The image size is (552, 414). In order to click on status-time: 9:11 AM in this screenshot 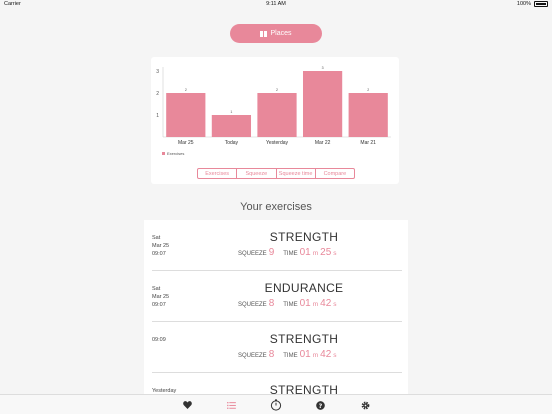, I will do `click(276, 4)`.